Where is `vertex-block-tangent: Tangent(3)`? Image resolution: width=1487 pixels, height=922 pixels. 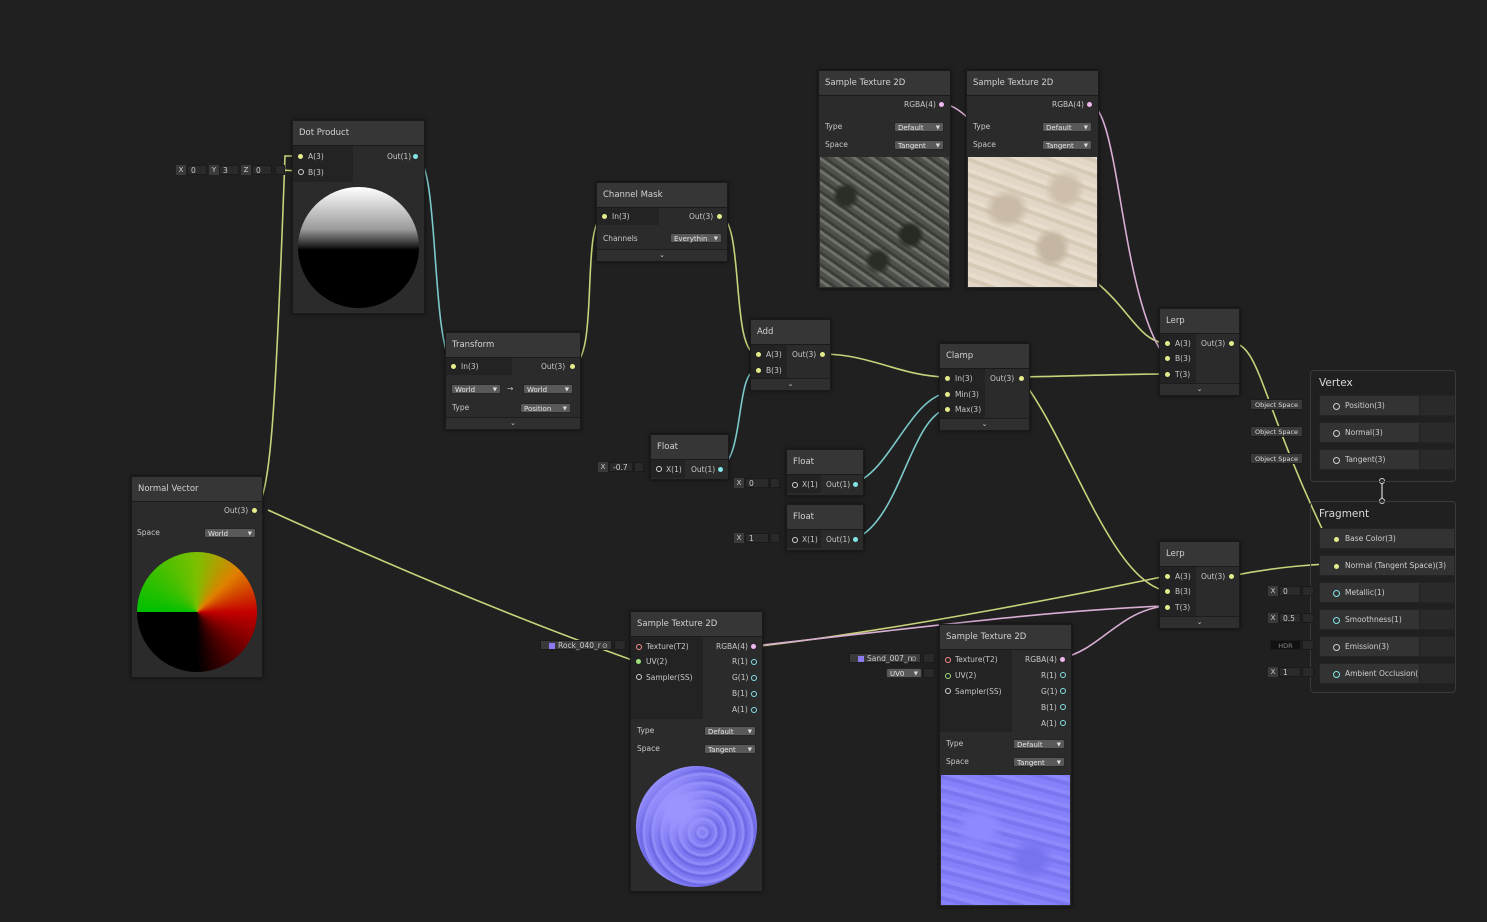
vertex-block-tangent: Tangent(3) is located at coordinates (1387, 459).